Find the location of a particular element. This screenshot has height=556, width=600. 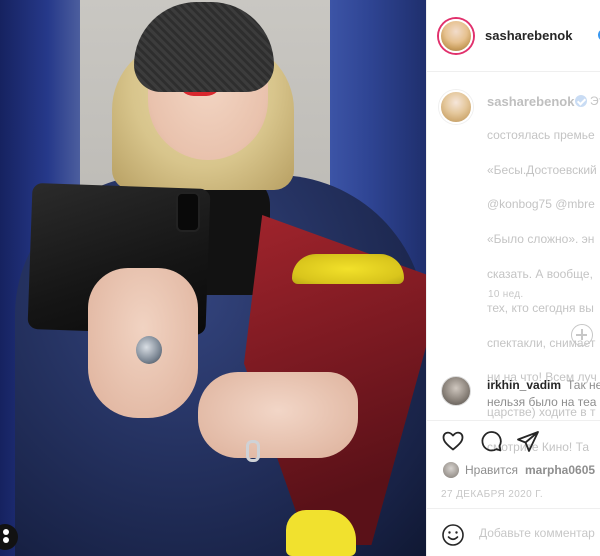

caption-author-username: sasharebenok is located at coordinates (530, 101).